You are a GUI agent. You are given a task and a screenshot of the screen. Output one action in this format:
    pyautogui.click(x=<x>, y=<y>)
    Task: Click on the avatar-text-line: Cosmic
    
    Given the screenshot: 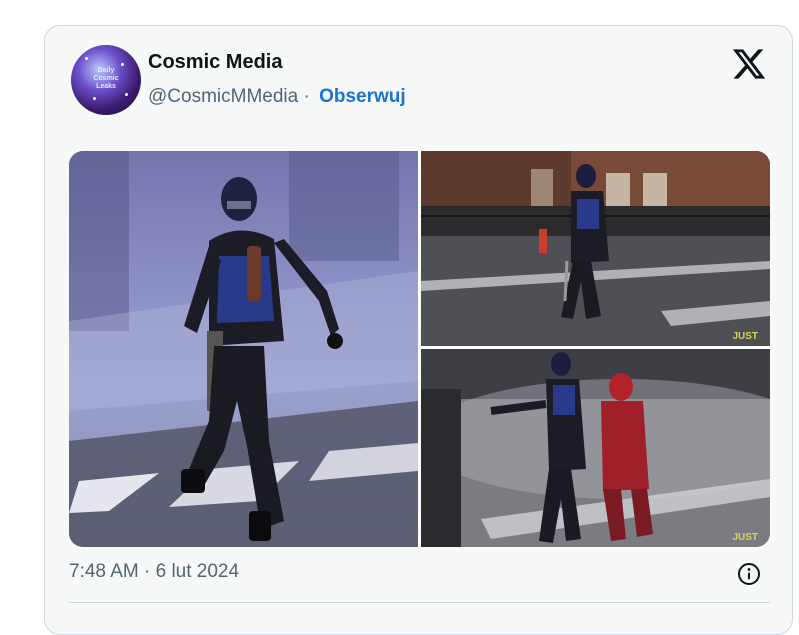 What is the action you would take?
    pyautogui.click(x=106, y=78)
    